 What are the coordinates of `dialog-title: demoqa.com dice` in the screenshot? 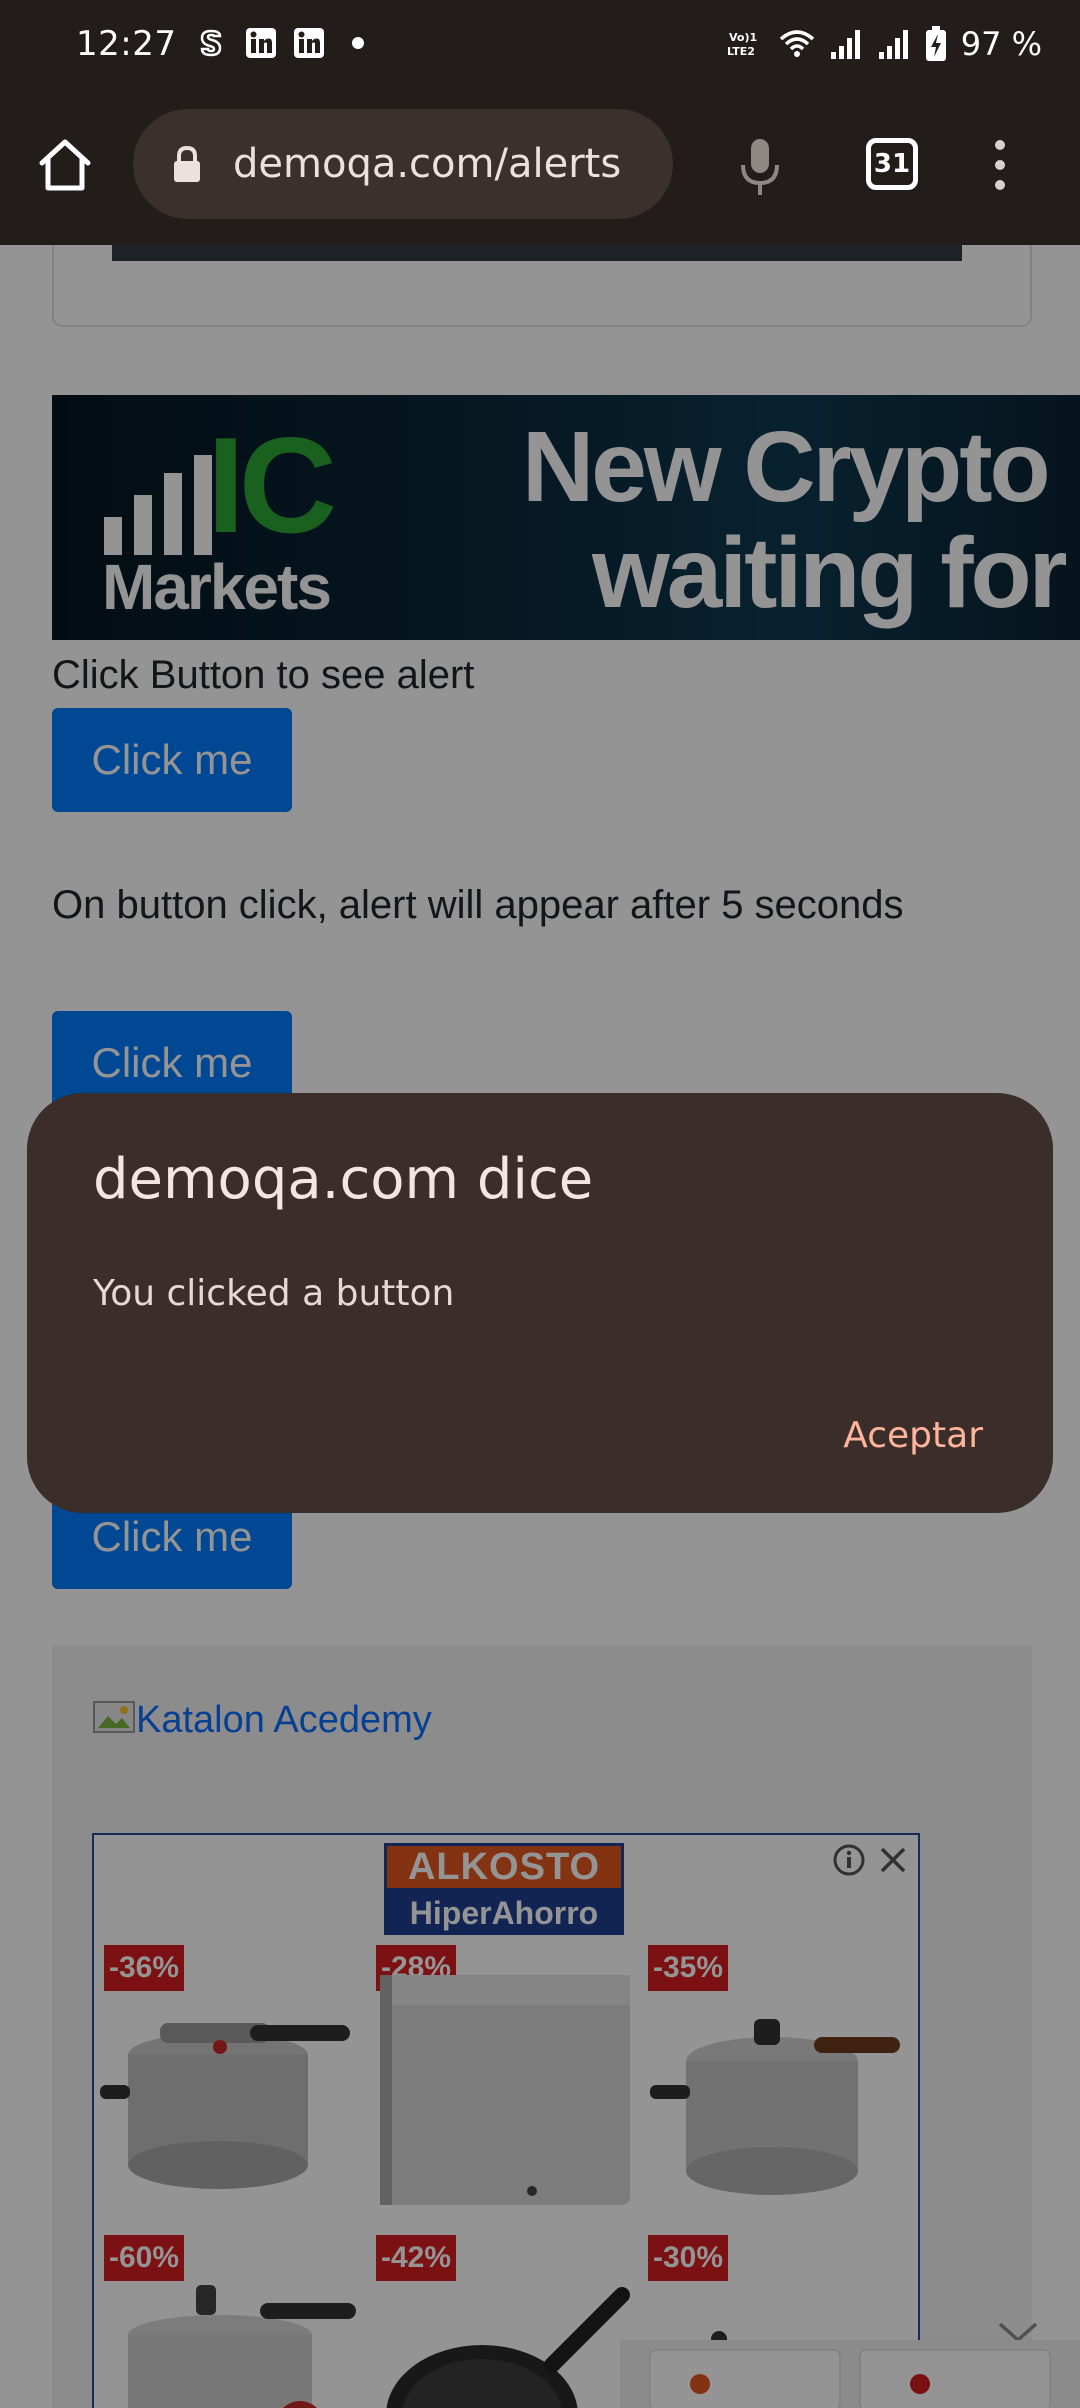 It's located at (343, 1179).